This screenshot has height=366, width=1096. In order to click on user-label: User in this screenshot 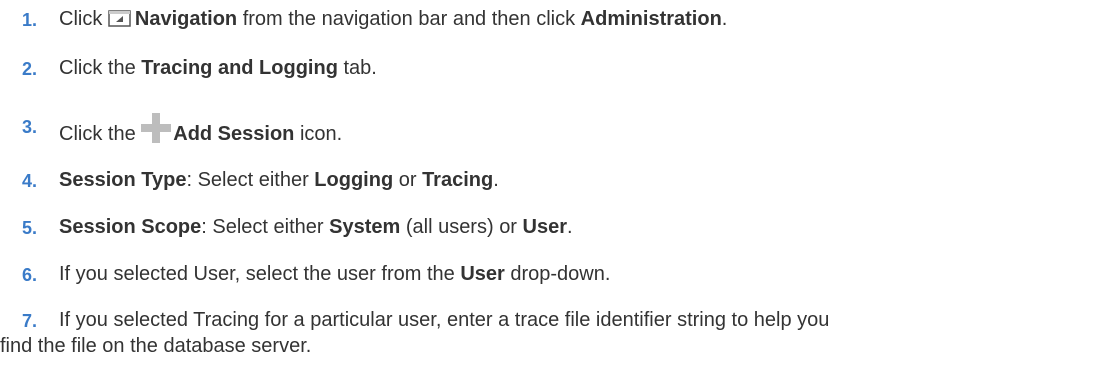, I will do `click(545, 227)`.